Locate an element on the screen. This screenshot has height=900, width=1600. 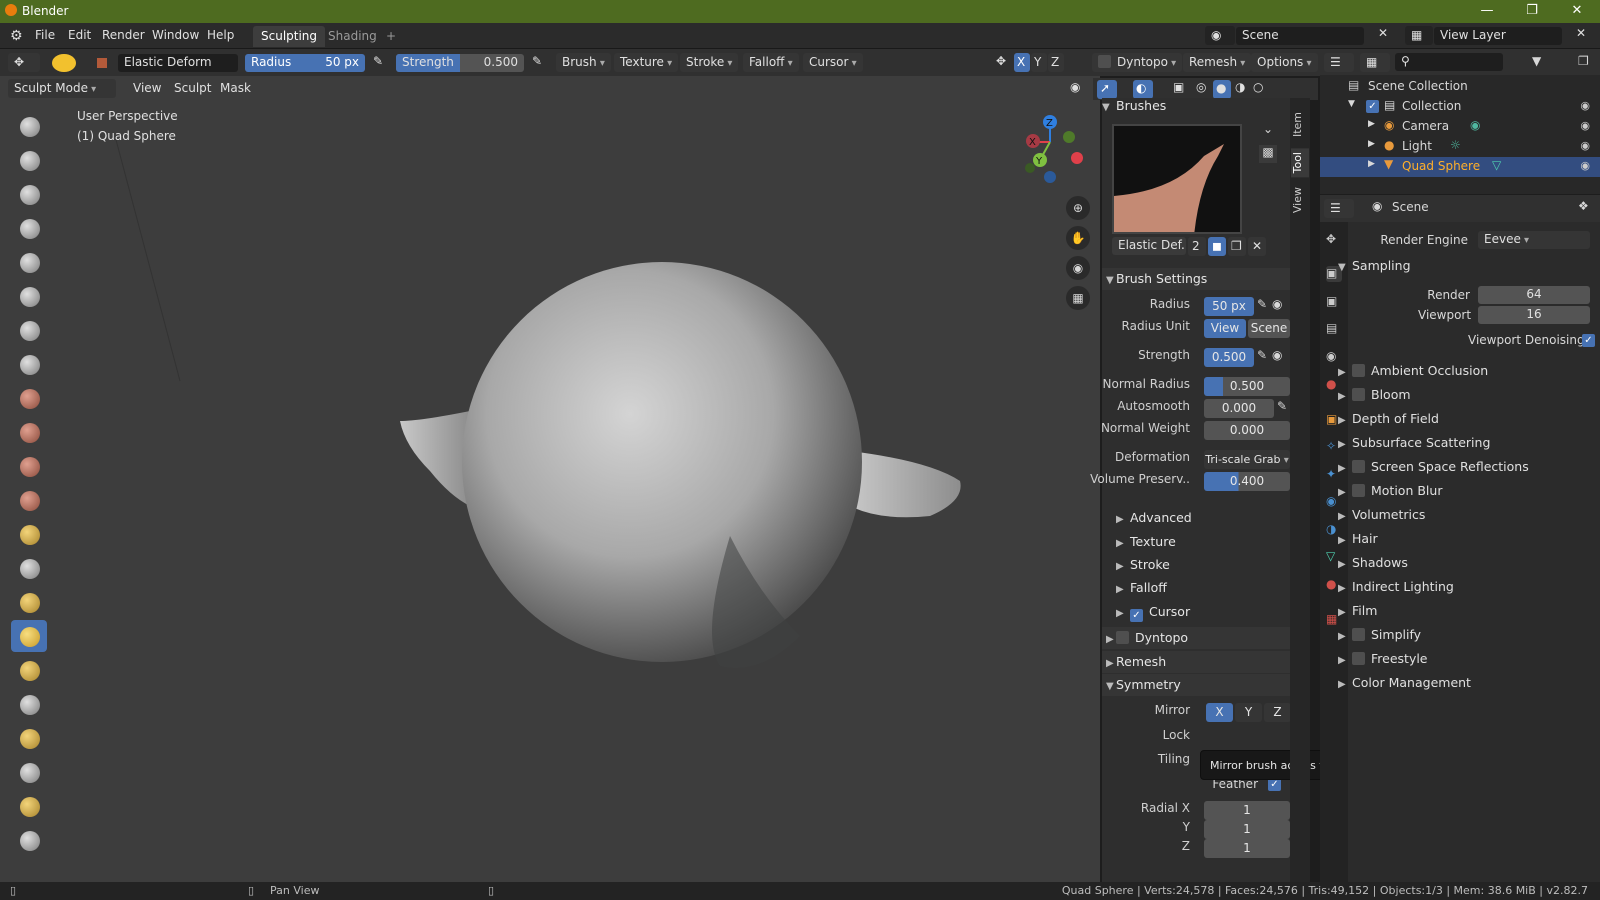
simplify-checkbox is located at coordinates (1358, 634).